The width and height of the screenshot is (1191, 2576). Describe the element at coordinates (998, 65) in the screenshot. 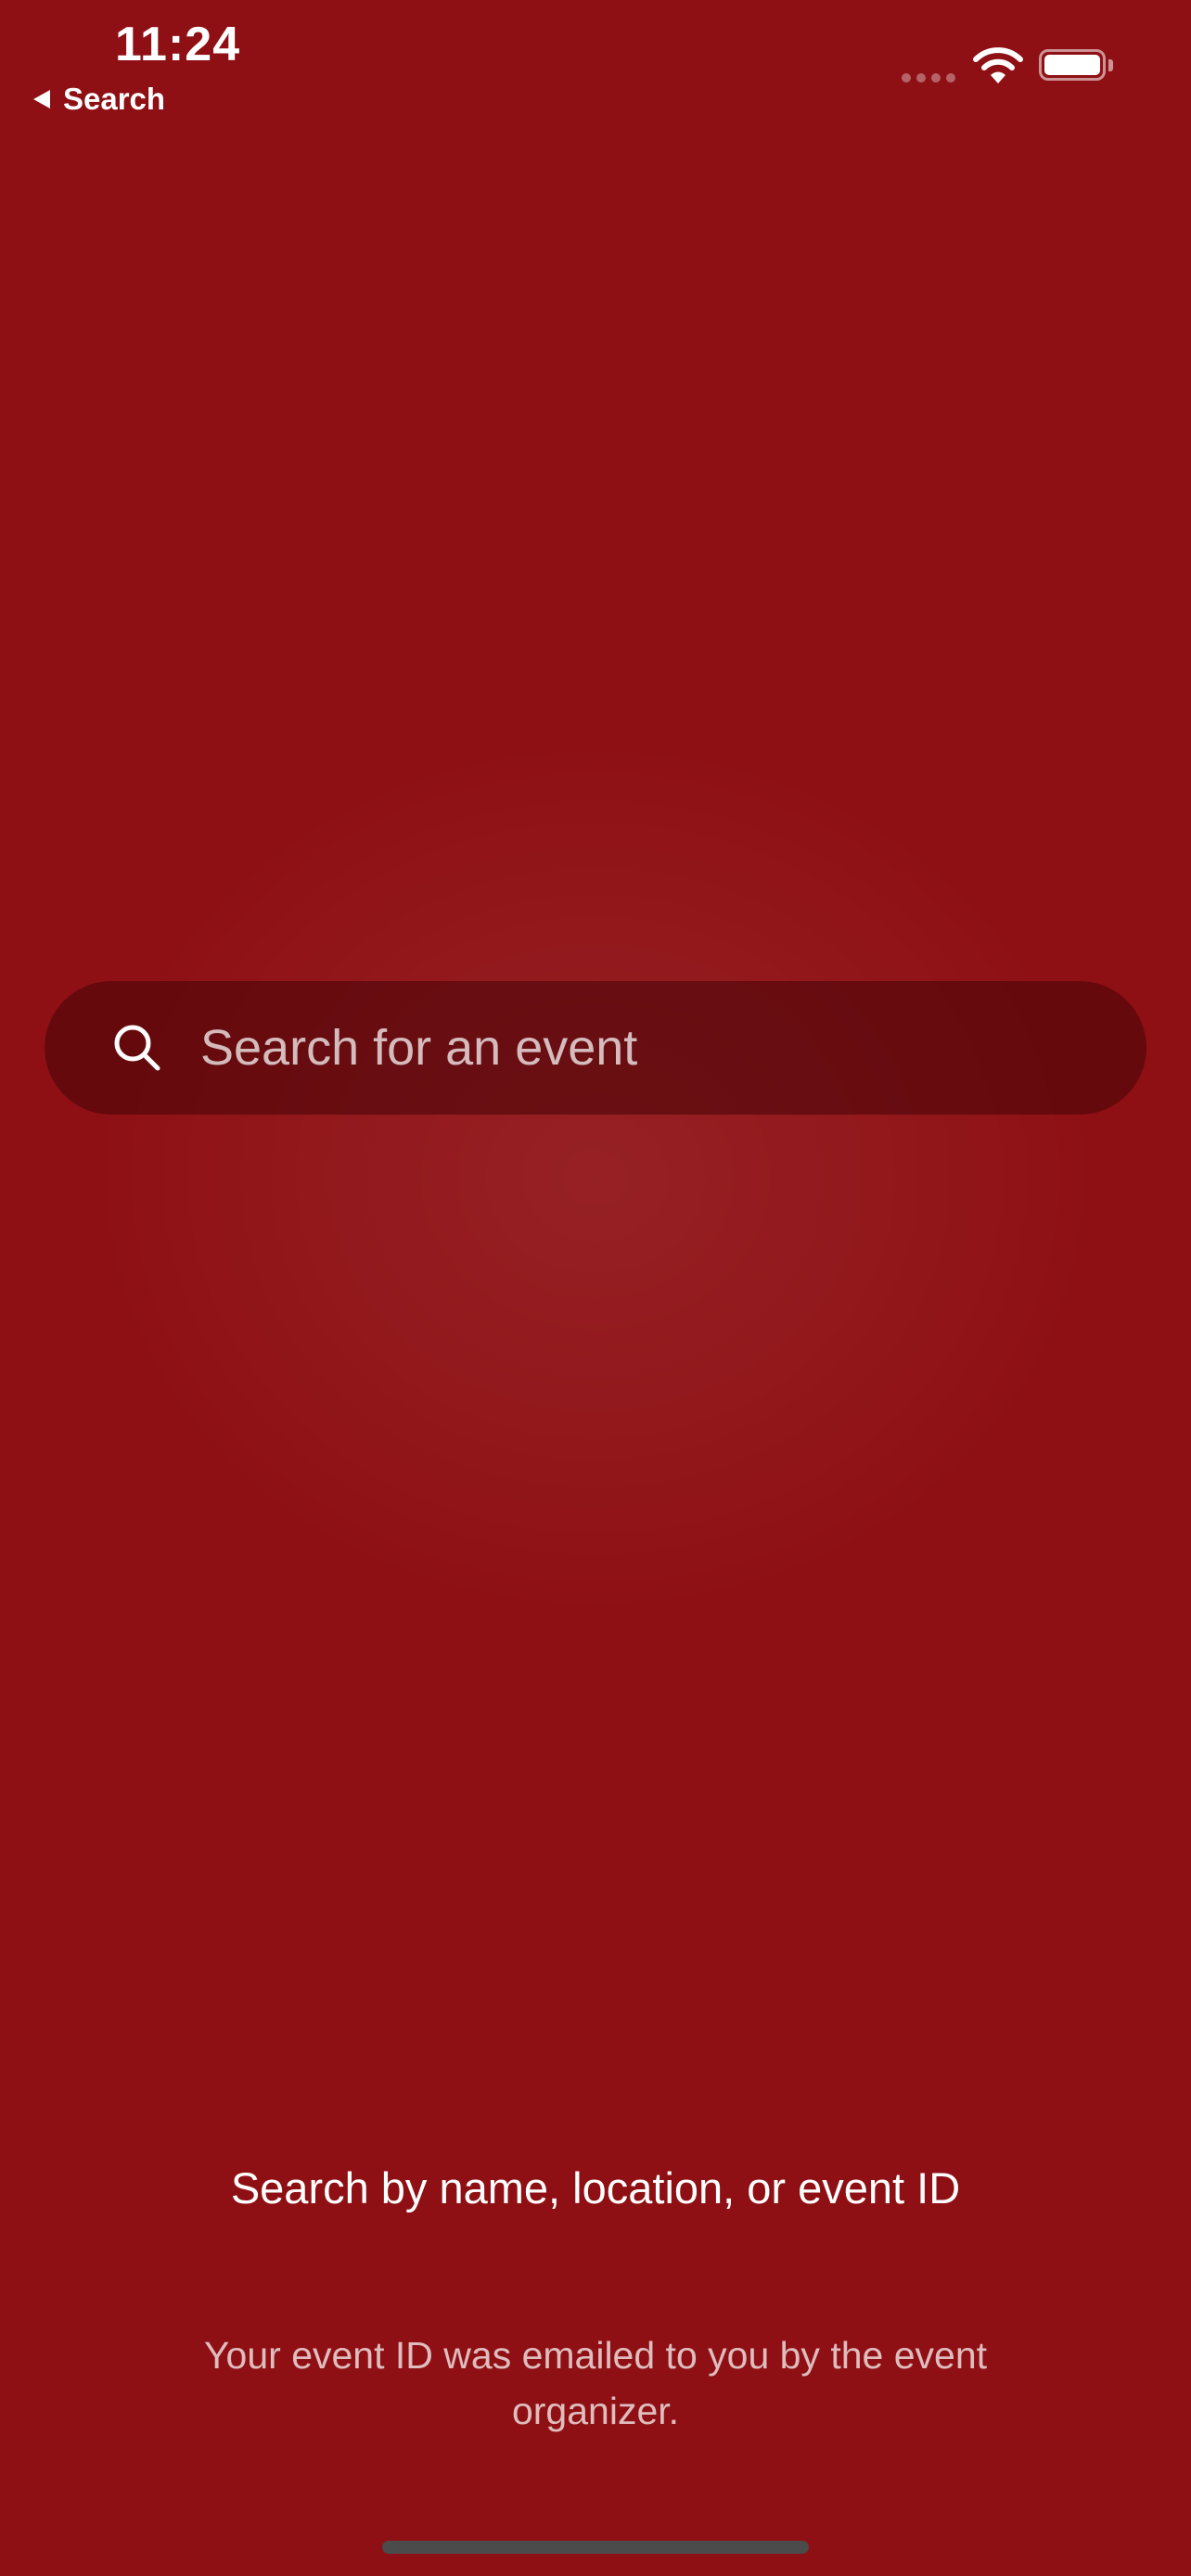

I see `wifi-icon` at that location.